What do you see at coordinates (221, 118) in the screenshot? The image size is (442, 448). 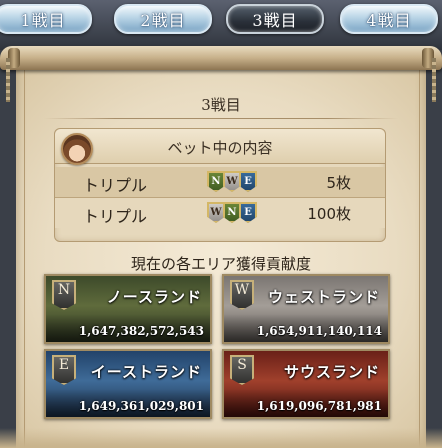 I see `title-divider` at bounding box center [221, 118].